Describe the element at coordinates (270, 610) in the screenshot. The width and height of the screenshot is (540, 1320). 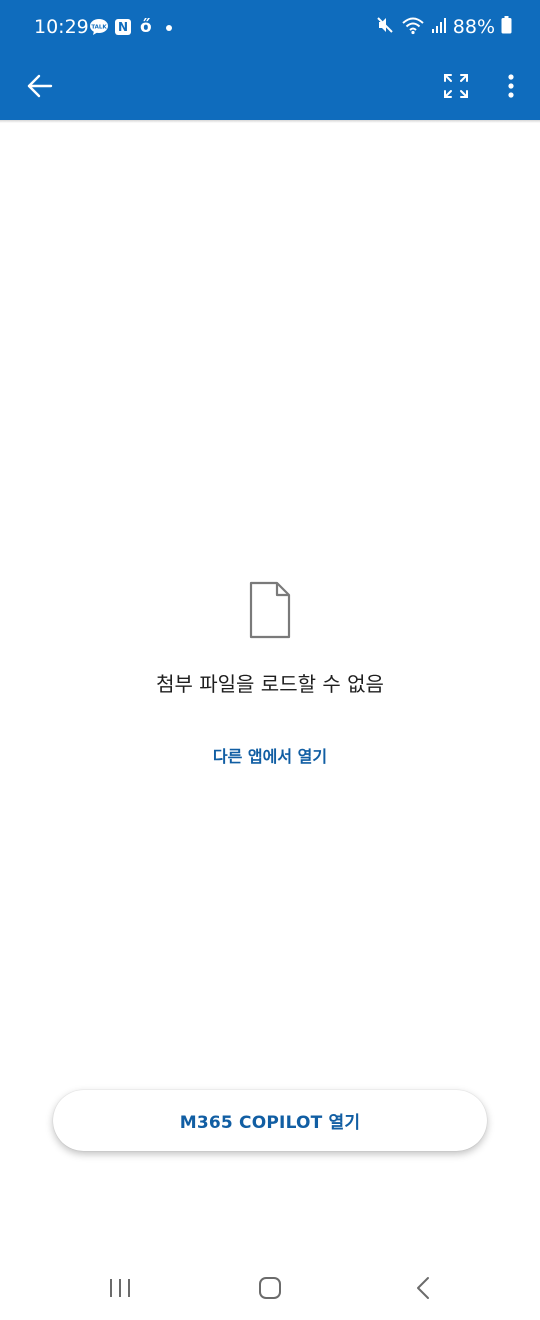
I see `document-icon` at that location.